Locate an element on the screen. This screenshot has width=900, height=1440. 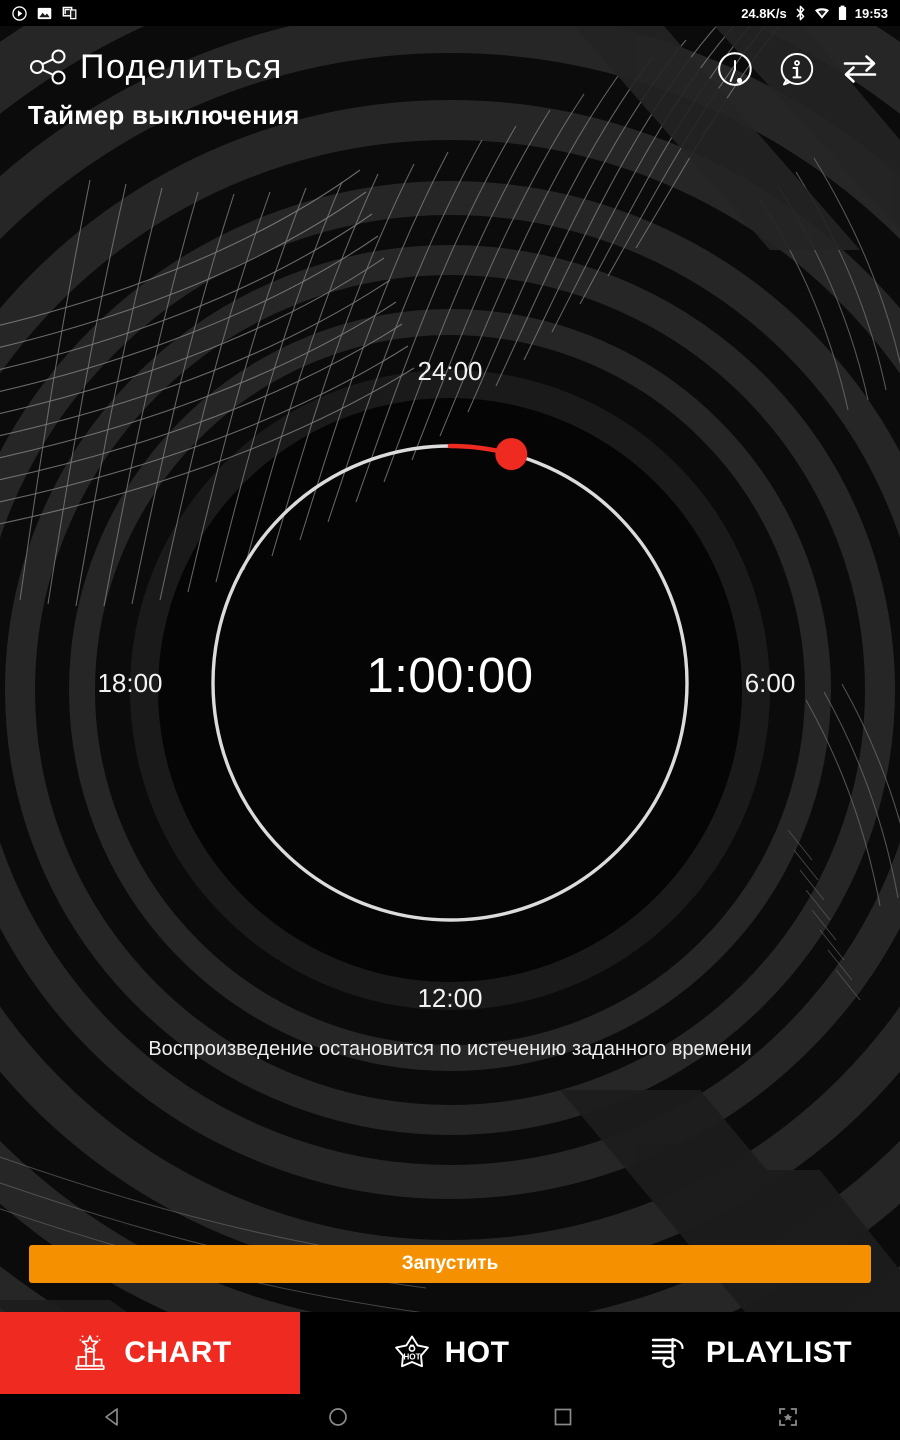
app-header: Поделиться Таймер выключения is located at coordinates (450, 88).